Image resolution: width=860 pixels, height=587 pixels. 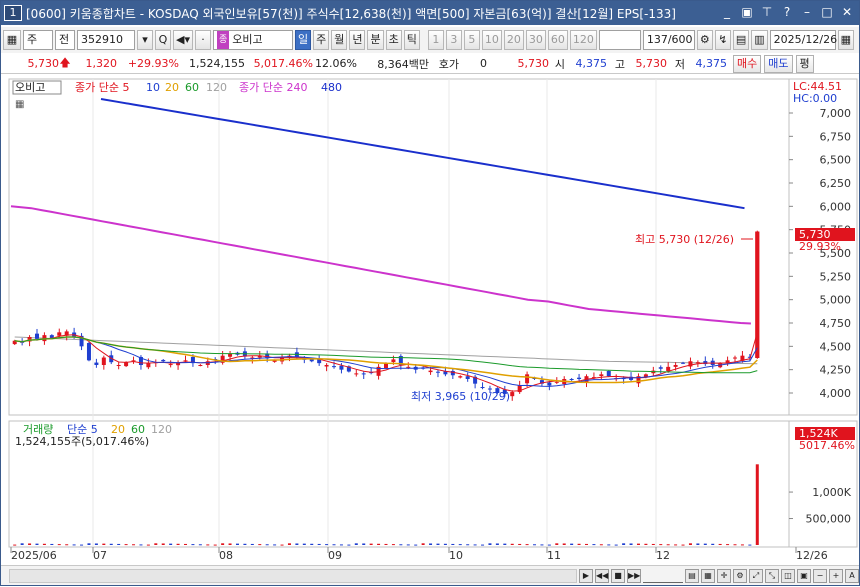 I want to click on maximize-icon: □, so click(x=827, y=12).